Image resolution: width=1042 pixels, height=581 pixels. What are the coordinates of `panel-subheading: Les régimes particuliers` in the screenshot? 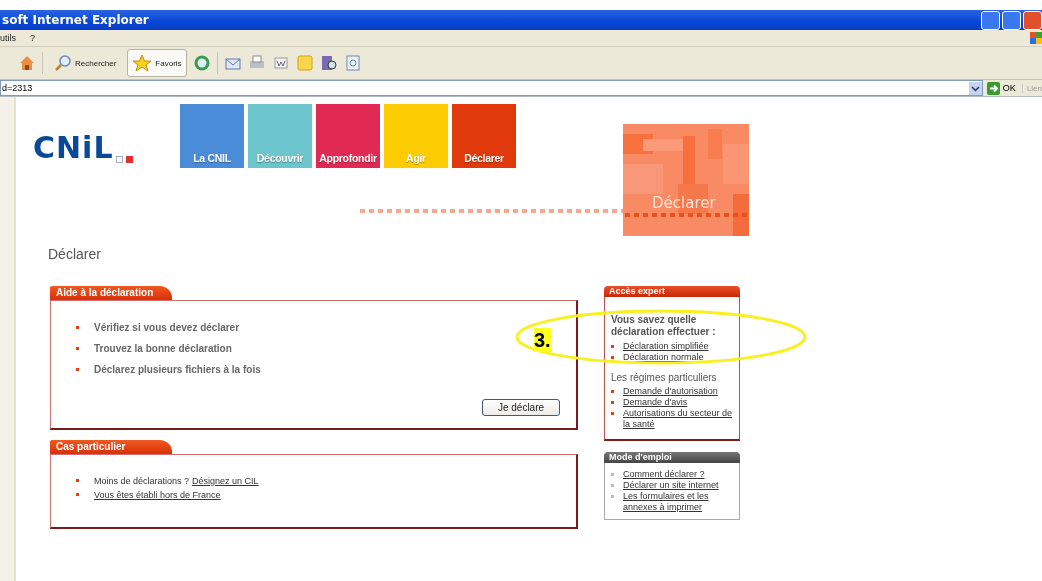 It's located at (664, 378).